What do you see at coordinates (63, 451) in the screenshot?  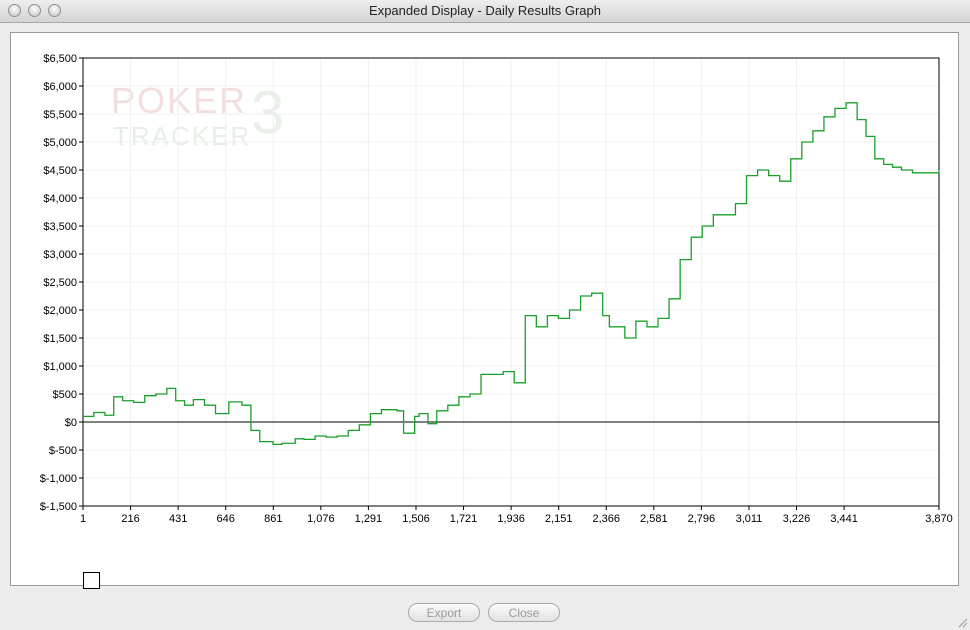 I see `y-tick-label: $-500` at bounding box center [63, 451].